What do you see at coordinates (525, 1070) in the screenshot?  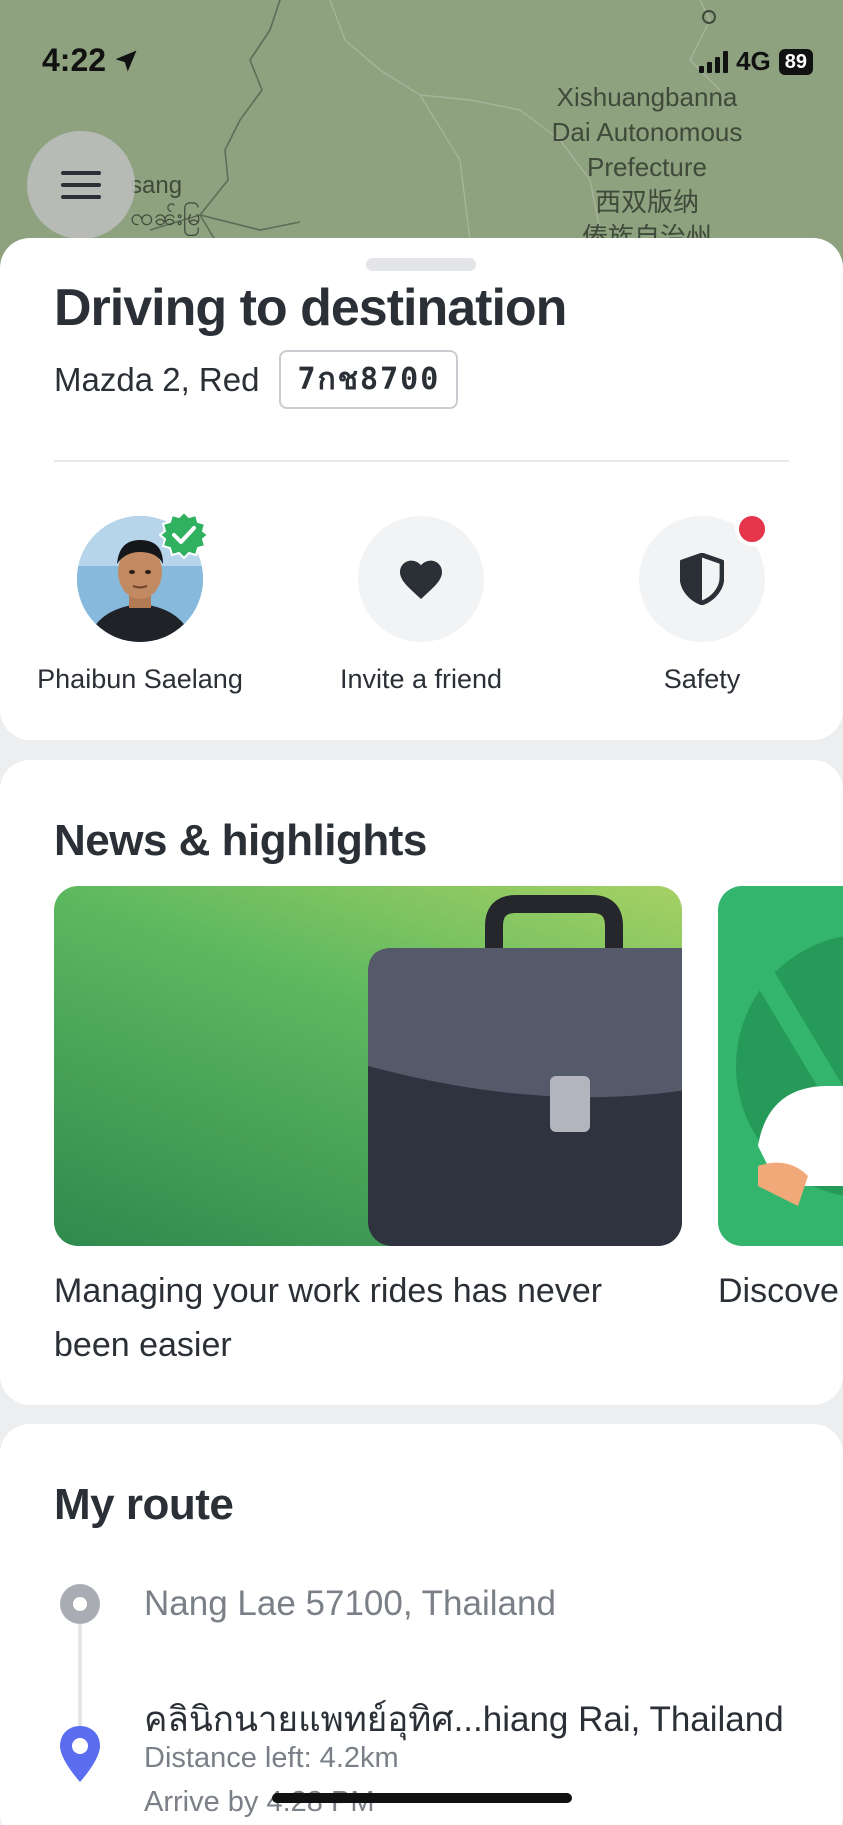 I see `briefcase-icon` at bounding box center [525, 1070].